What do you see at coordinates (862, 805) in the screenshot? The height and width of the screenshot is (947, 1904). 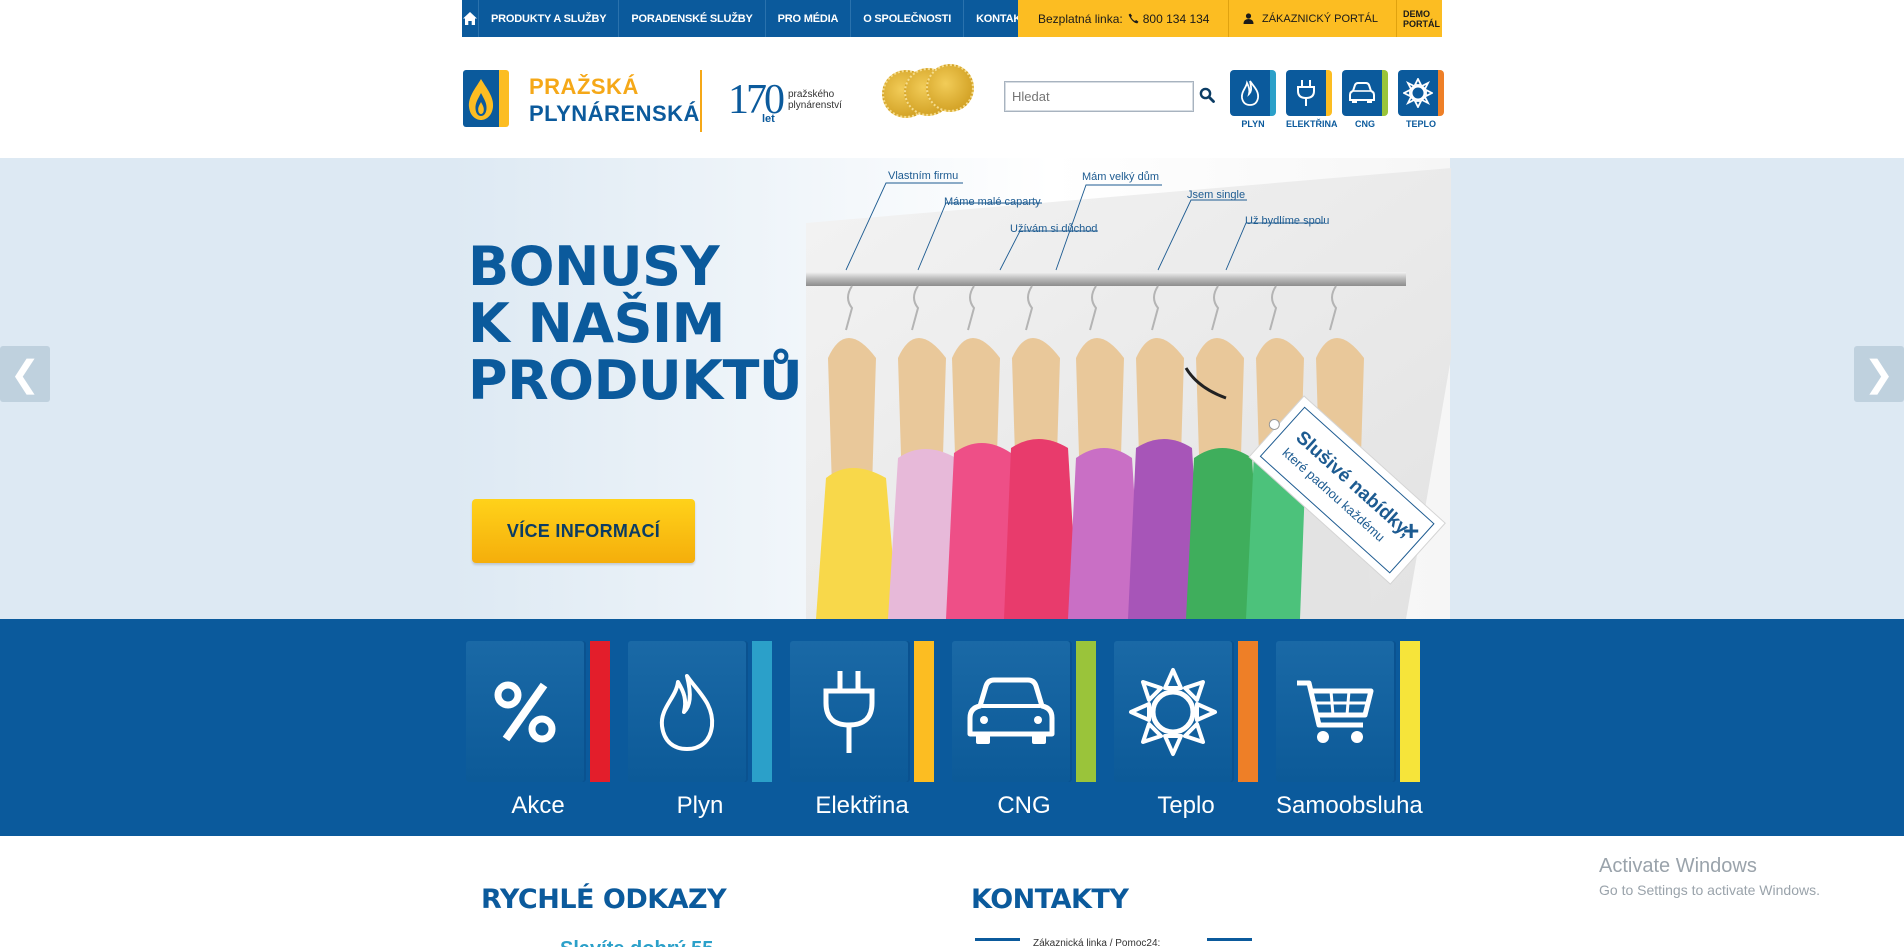 I see `category-name: Elektřina` at bounding box center [862, 805].